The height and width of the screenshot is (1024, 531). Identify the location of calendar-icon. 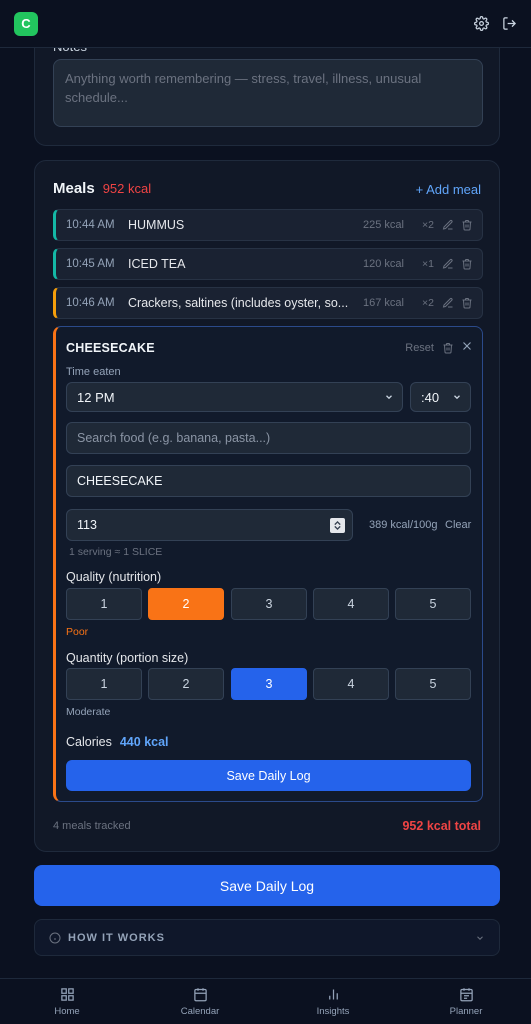
(200, 995).